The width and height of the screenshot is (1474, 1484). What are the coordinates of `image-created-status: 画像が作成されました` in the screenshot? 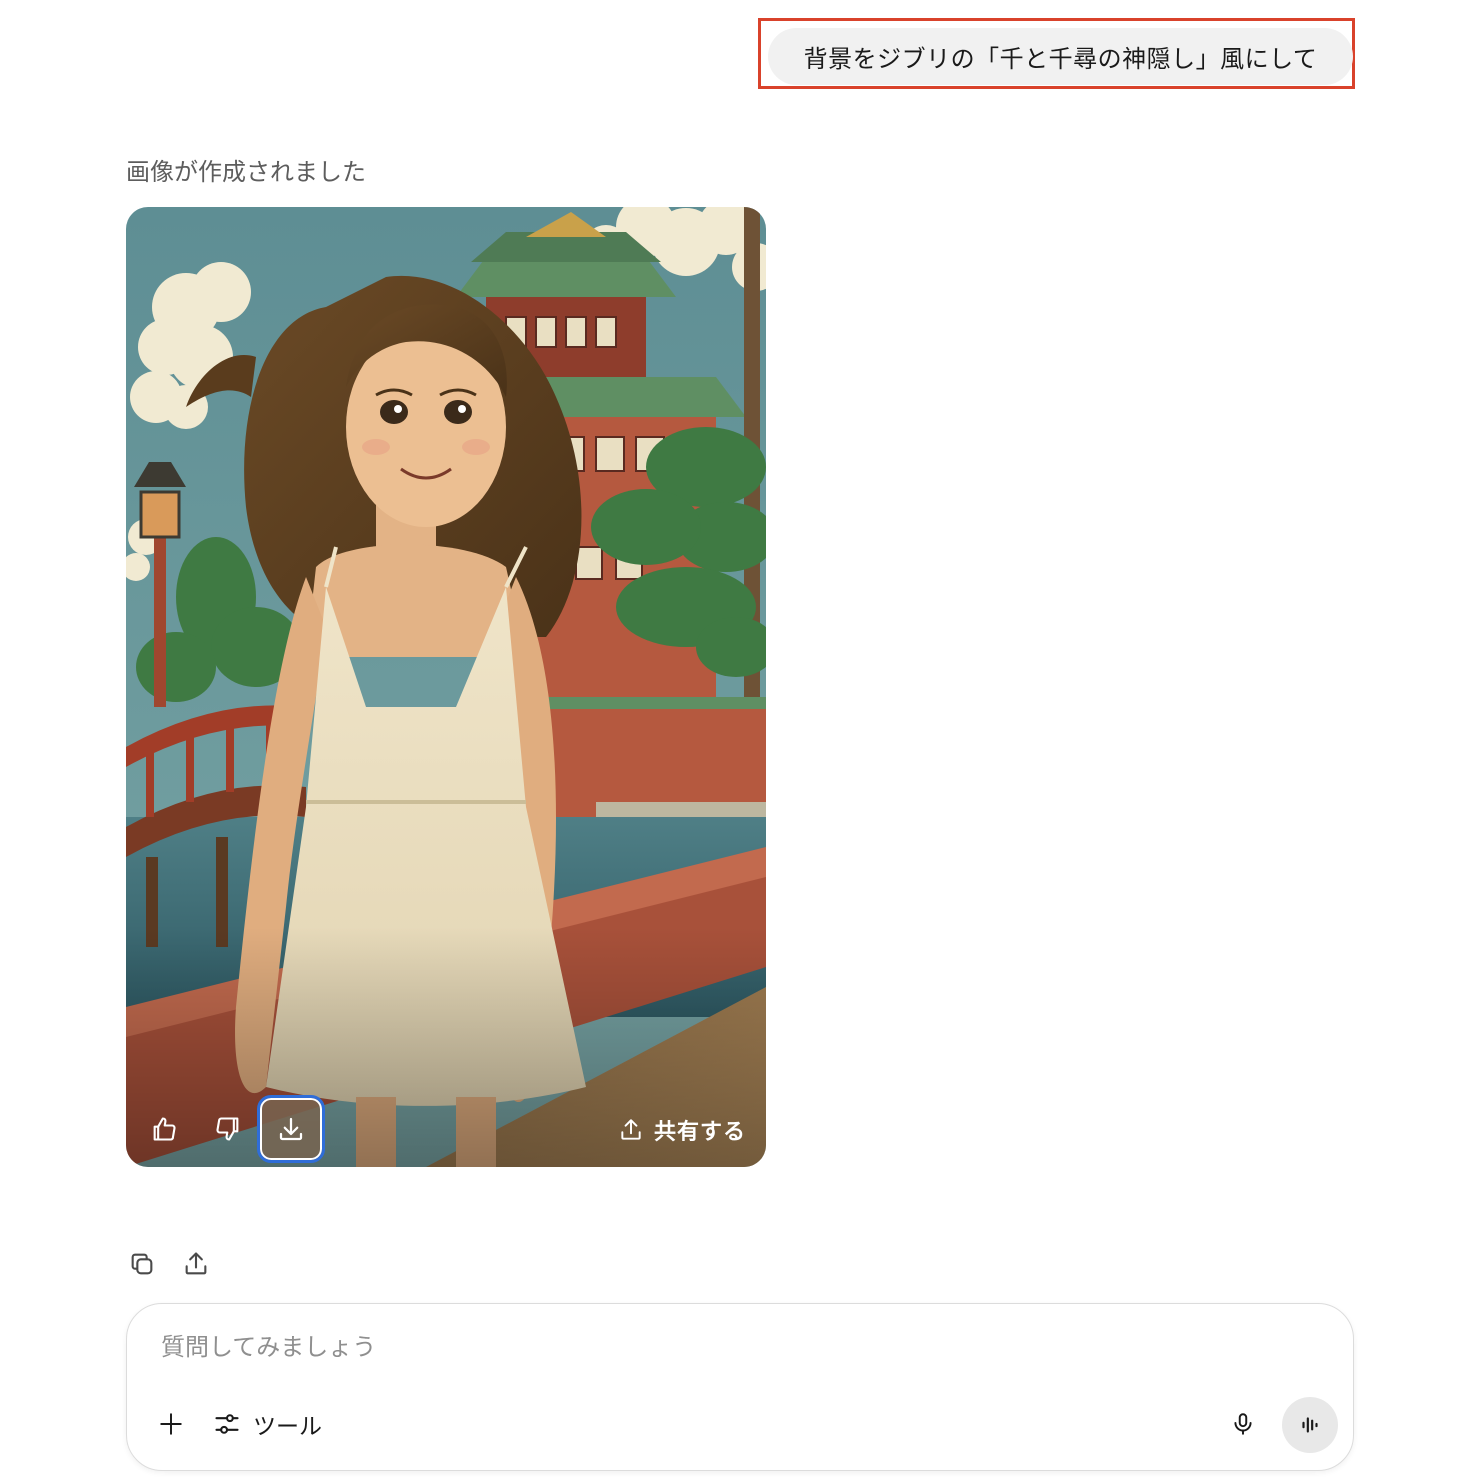 It's located at (246, 172).